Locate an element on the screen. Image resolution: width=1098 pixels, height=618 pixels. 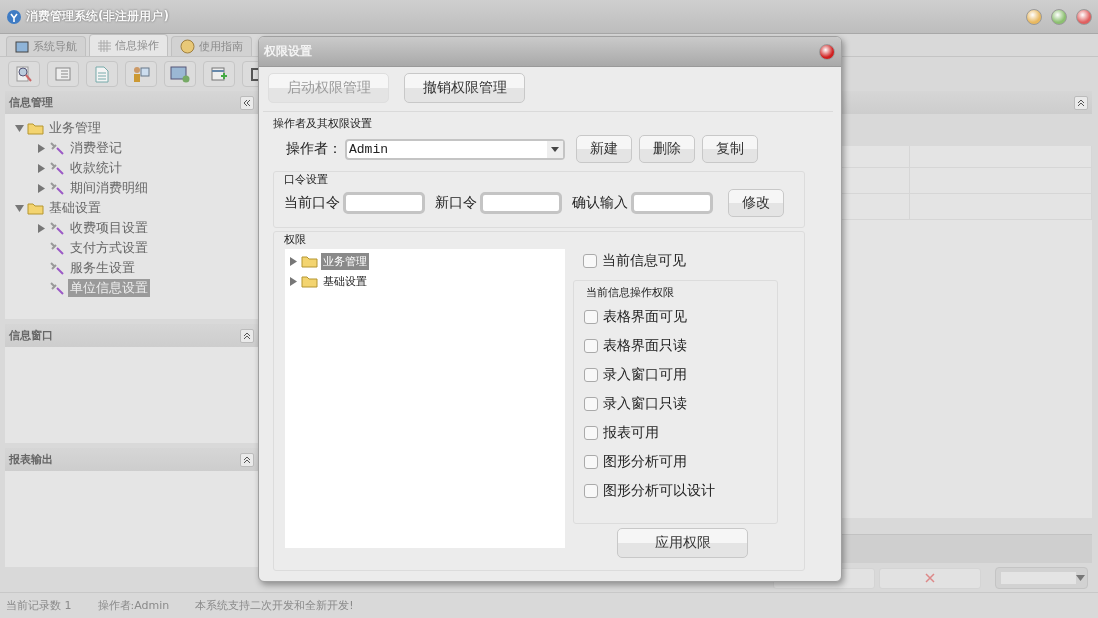
checkbox-label: 报表可用 is located at coordinates (631, 433).